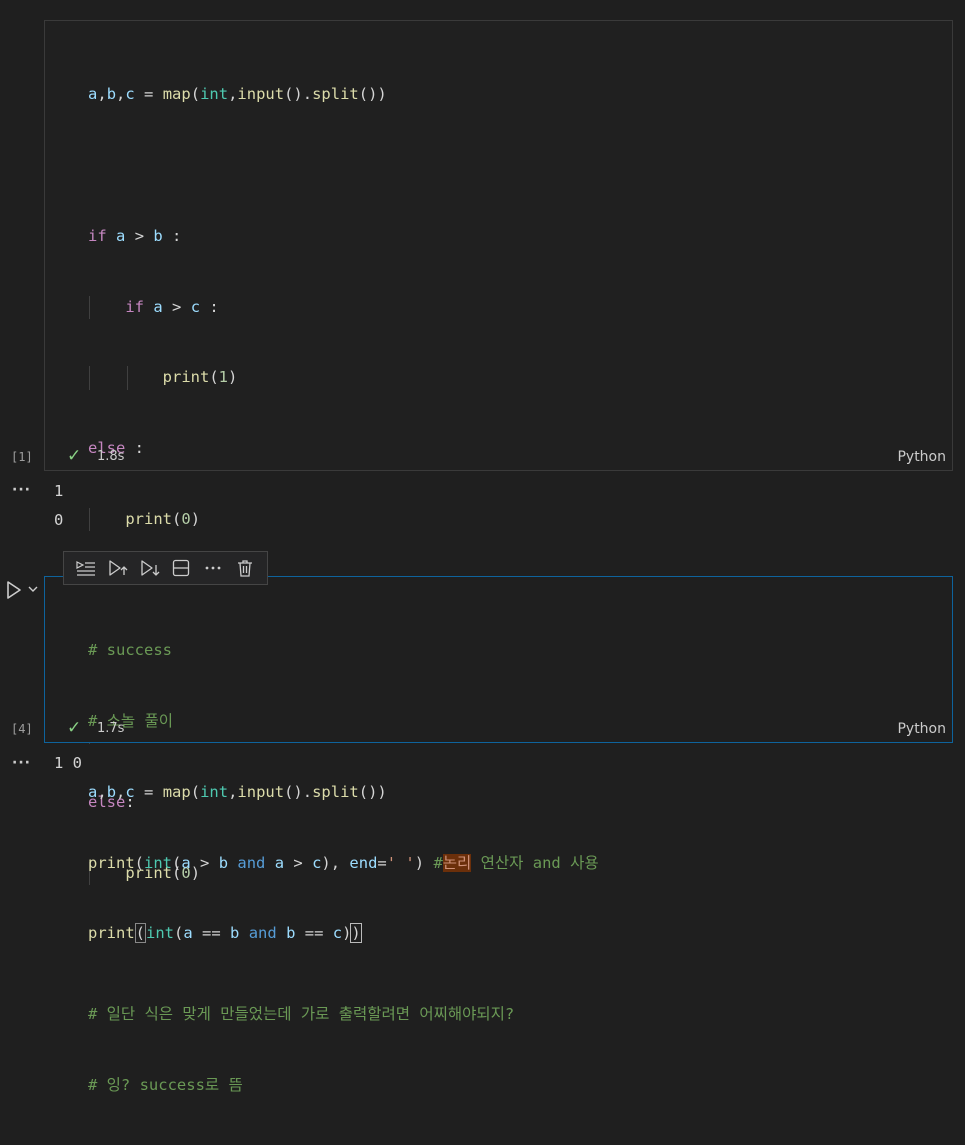  I want to click on cell-output: 1 0, so click(68, 763).